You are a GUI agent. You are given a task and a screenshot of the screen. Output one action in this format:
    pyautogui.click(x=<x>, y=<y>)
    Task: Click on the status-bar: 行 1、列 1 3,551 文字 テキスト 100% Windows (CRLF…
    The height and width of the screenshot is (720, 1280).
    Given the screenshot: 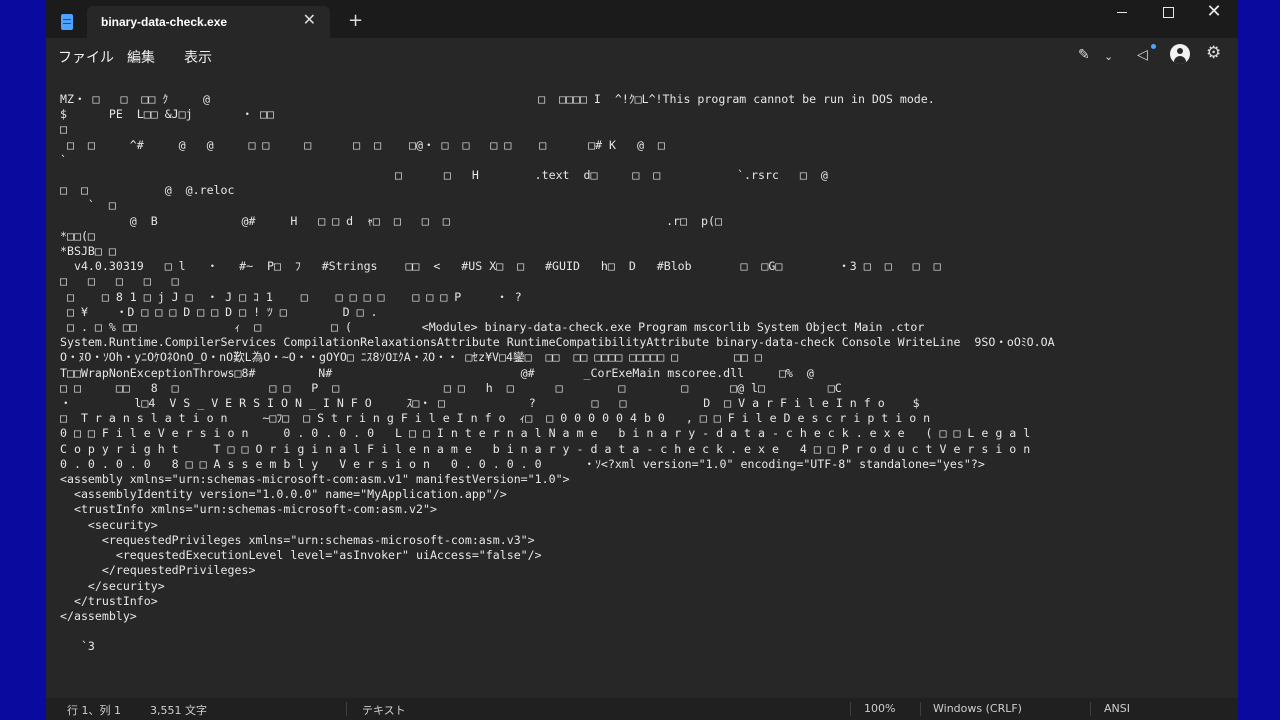 What is the action you would take?
    pyautogui.click(x=642, y=709)
    